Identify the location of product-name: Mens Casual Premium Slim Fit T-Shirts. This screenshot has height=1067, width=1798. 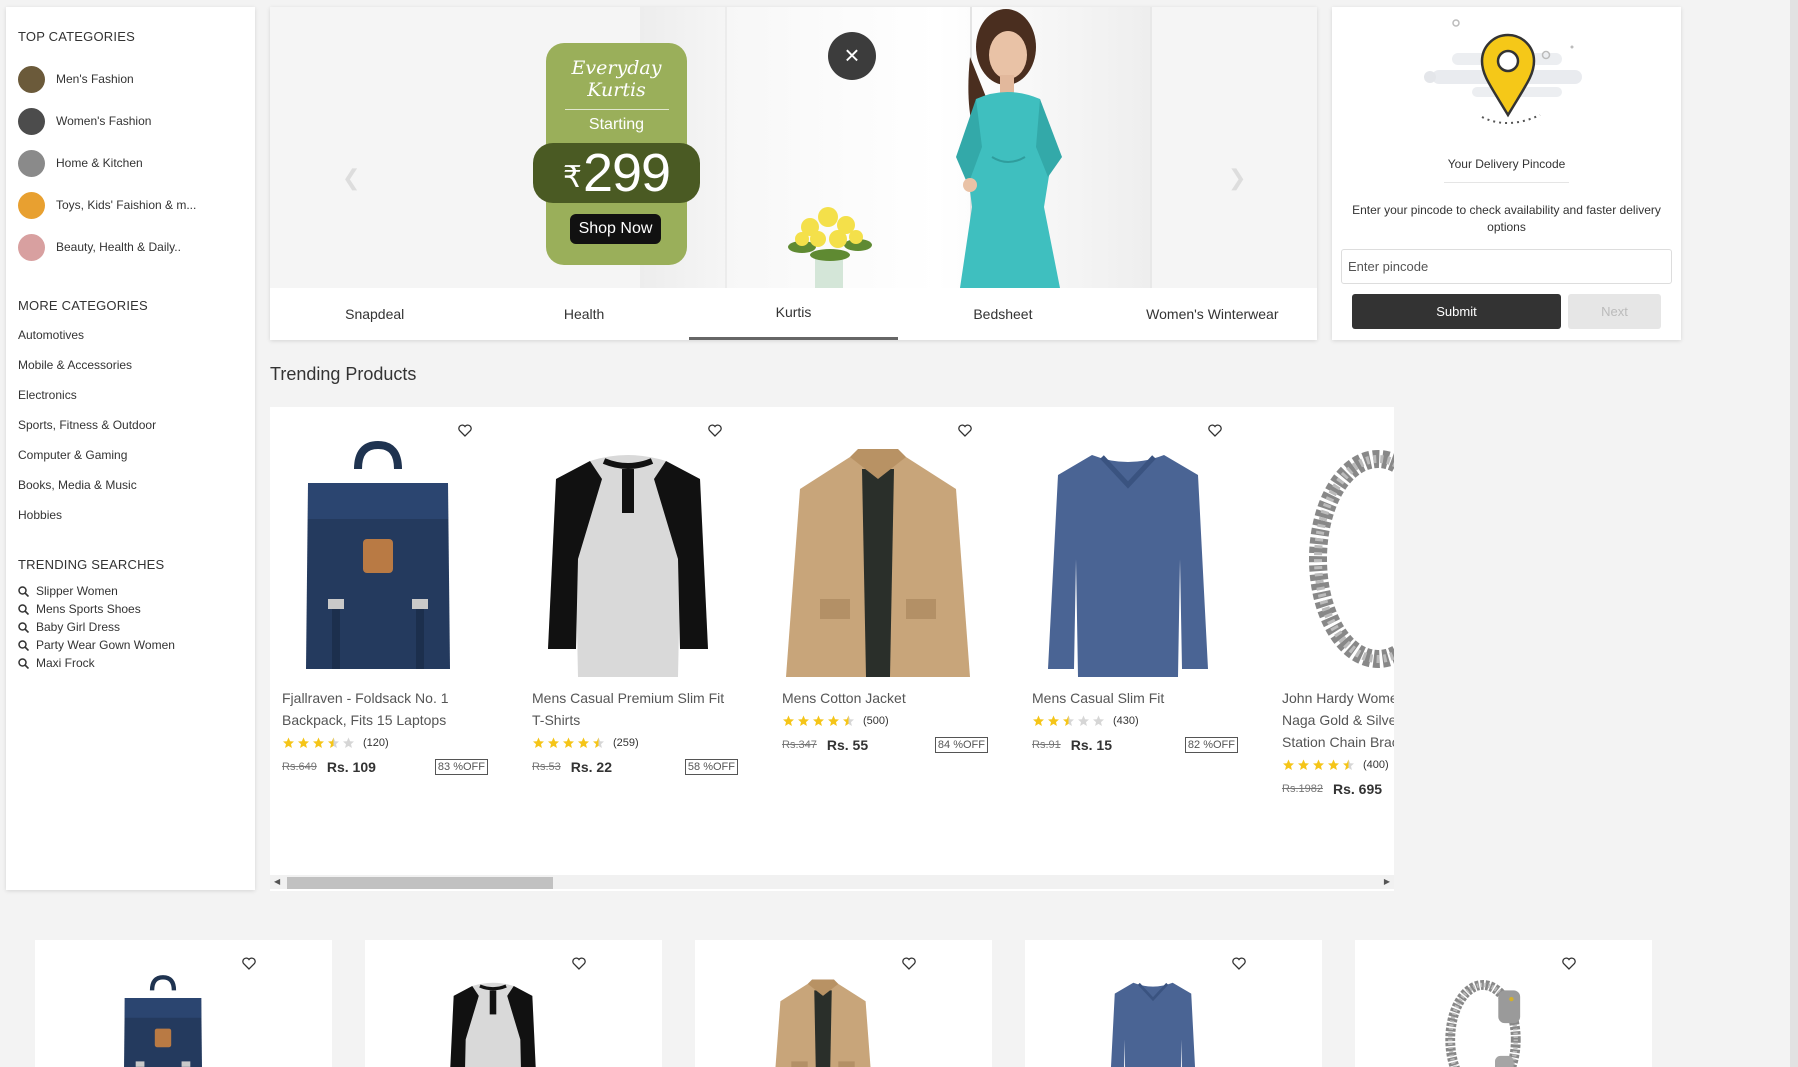
(632, 709).